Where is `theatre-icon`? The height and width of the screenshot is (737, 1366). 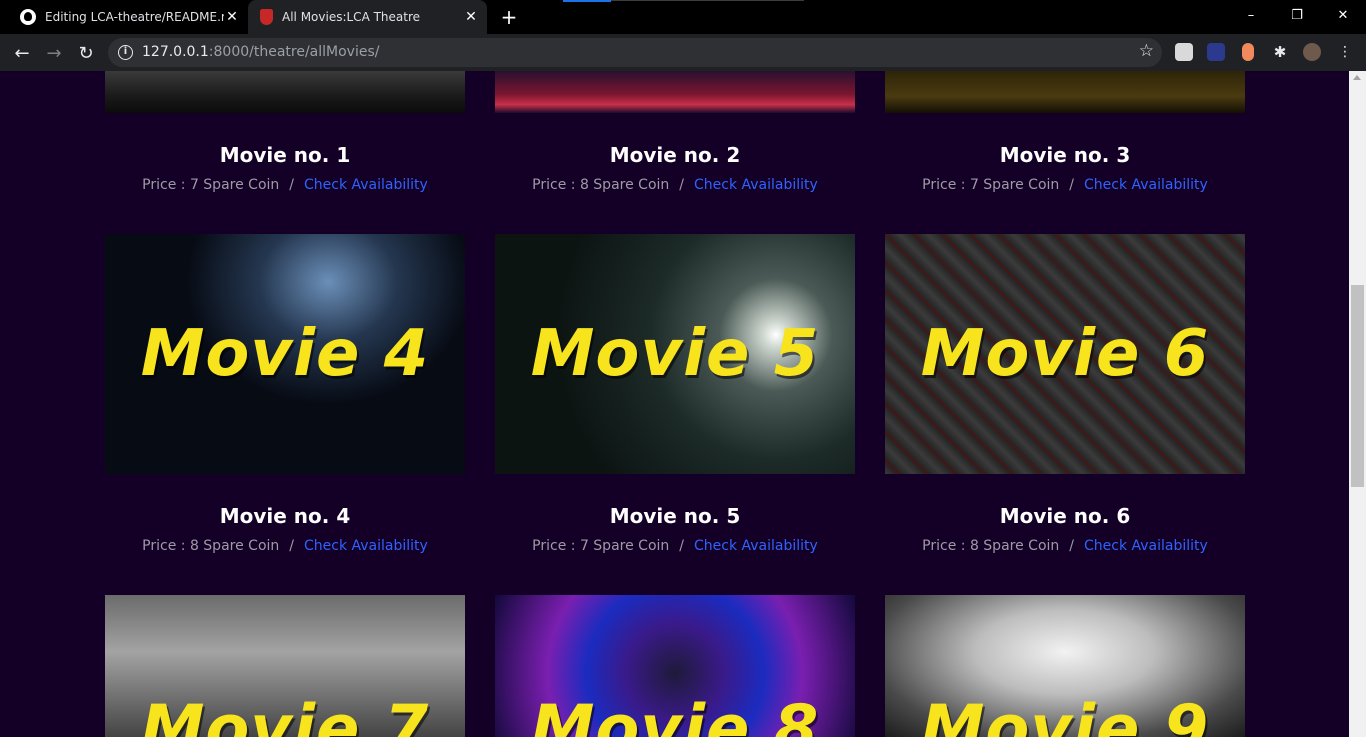
theatre-icon is located at coordinates (266, 17).